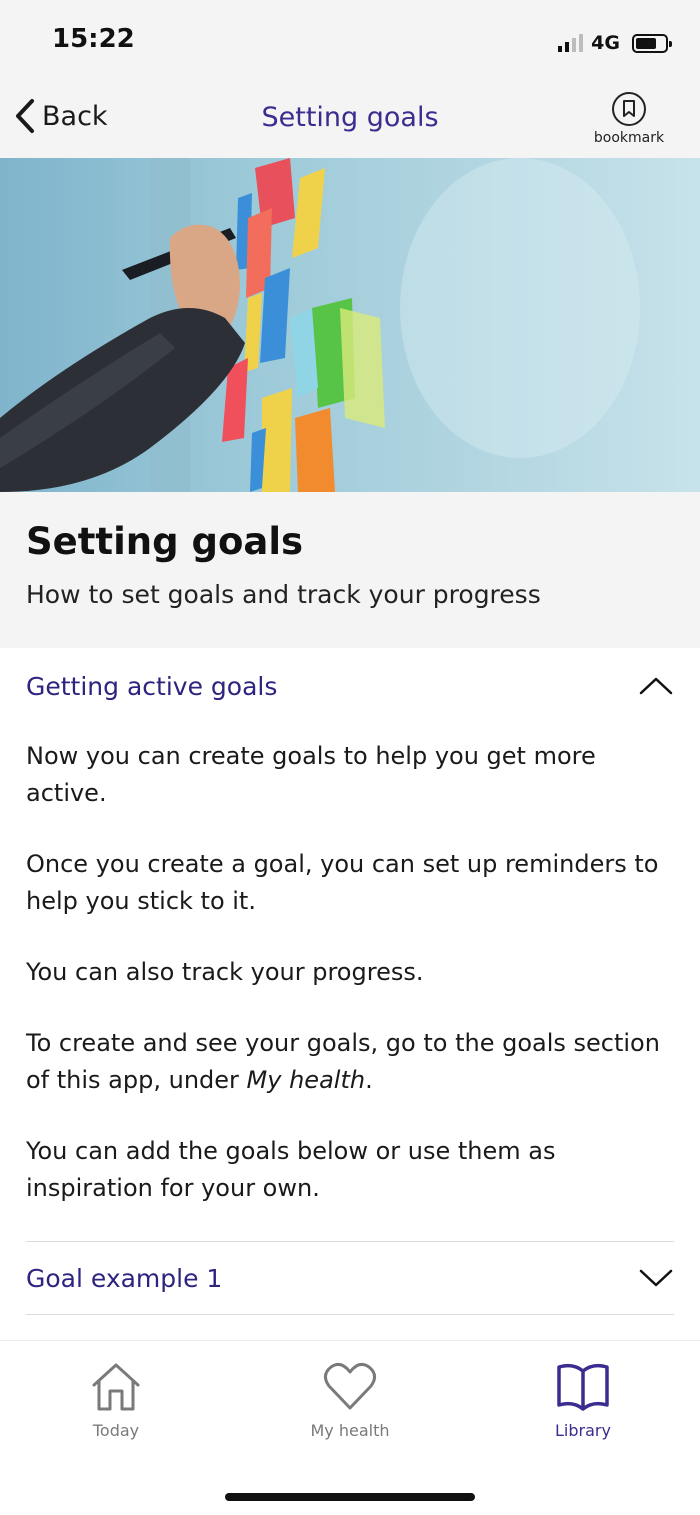 The width and height of the screenshot is (700, 1515). Describe the element at coordinates (605, 43) in the screenshot. I see `network-type: 4G` at that location.